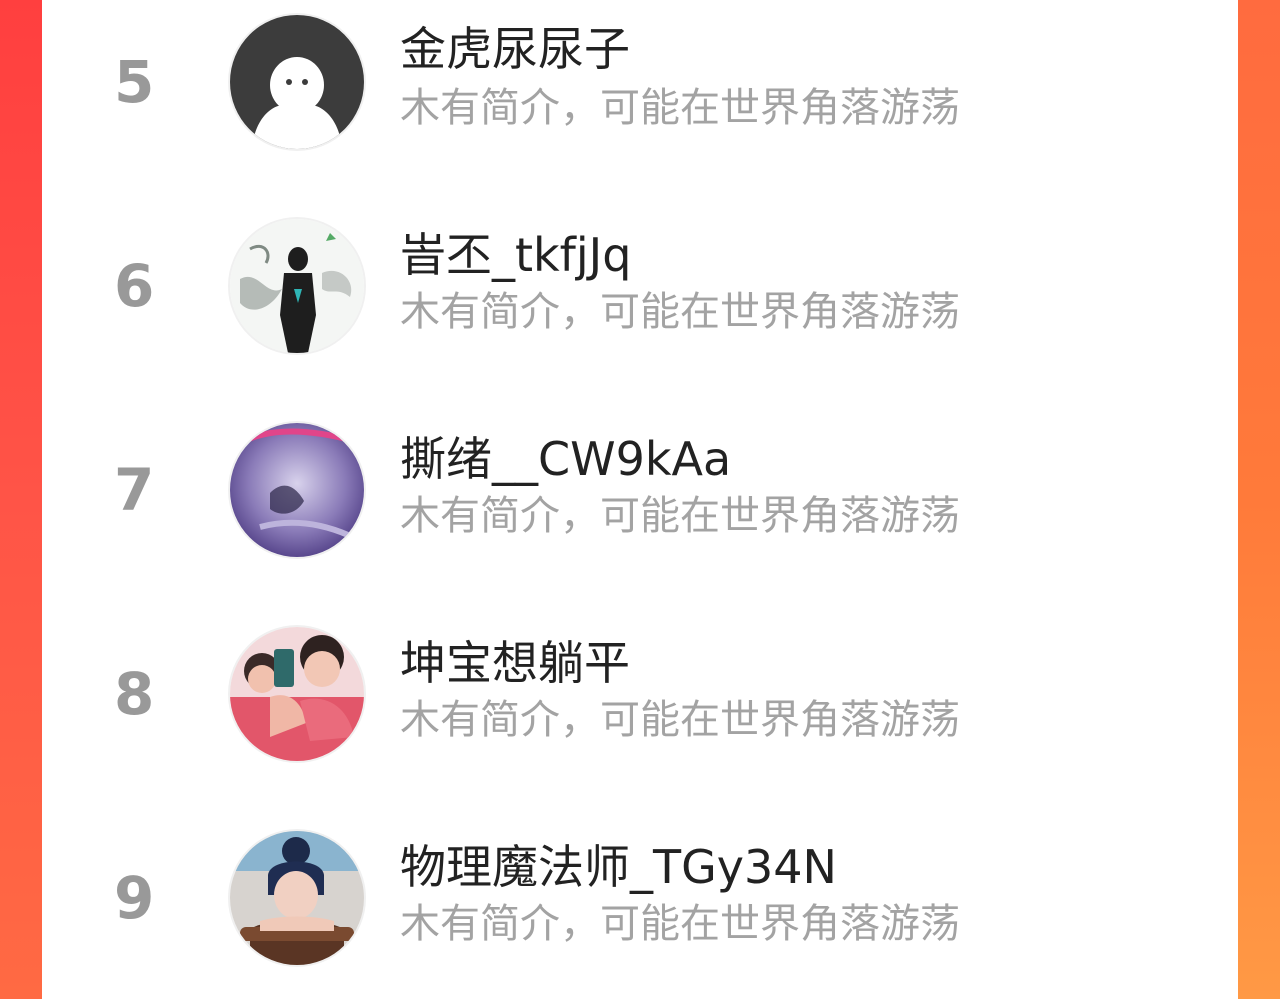 The width and height of the screenshot is (1280, 999). What do you see at coordinates (297, 82) in the screenshot?
I see `default-ghost-avatar-icon` at bounding box center [297, 82].